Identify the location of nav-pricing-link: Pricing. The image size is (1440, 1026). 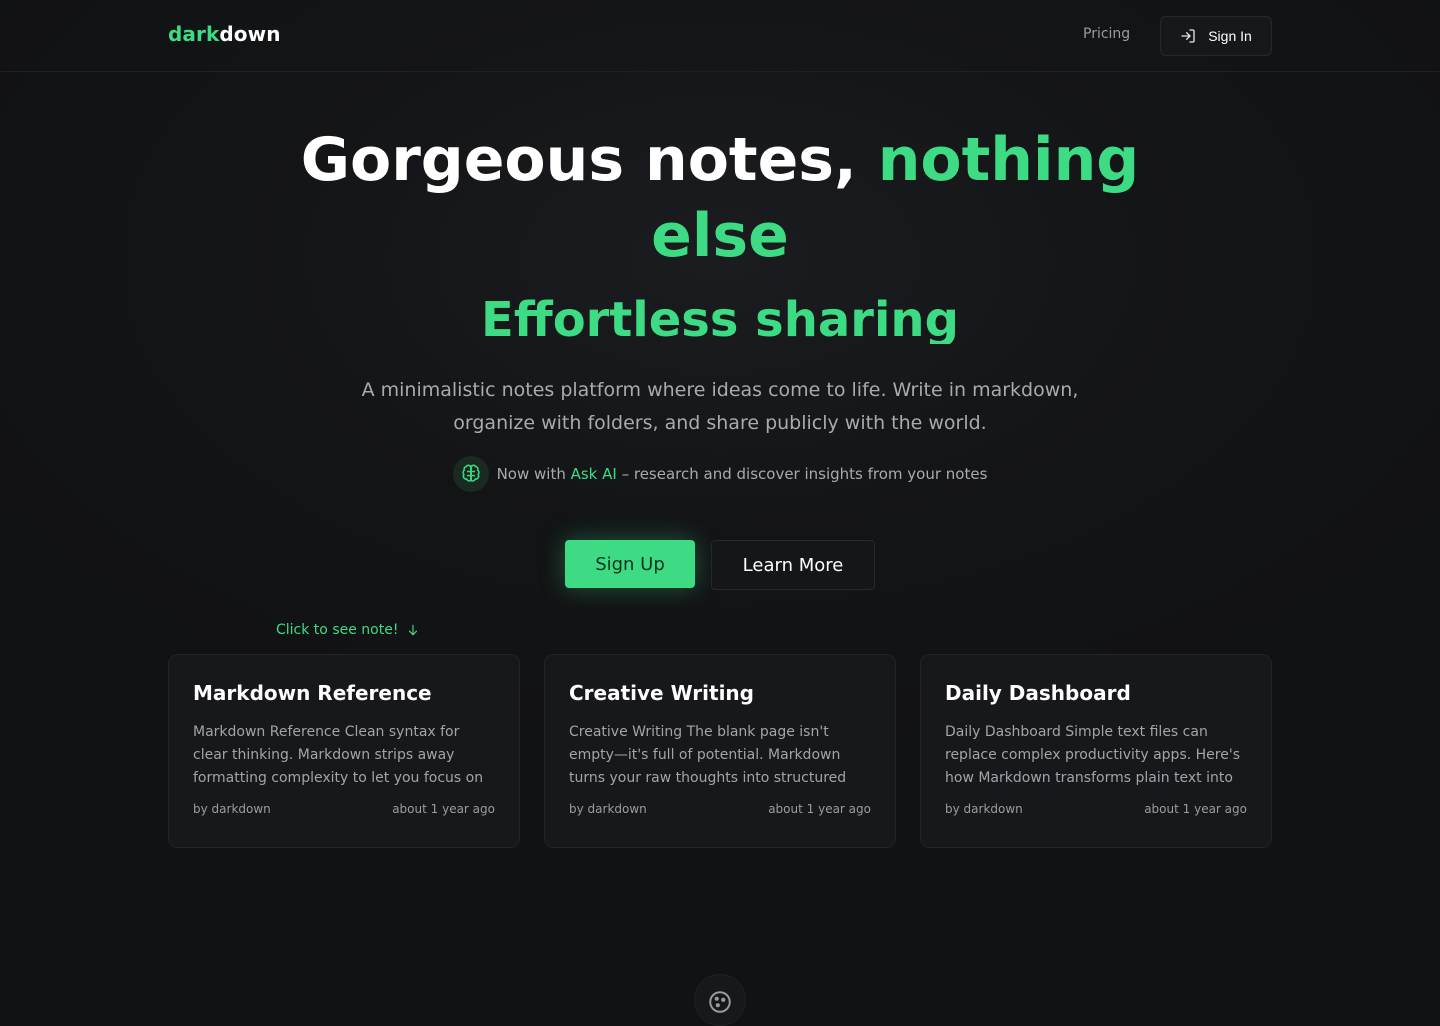
(1106, 34).